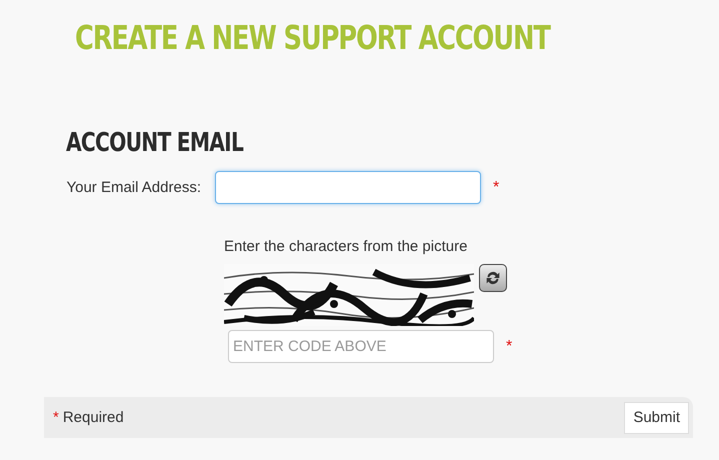 The width and height of the screenshot is (719, 460). I want to click on captcha-instruction: Enter the characters from the picture, so click(346, 247).